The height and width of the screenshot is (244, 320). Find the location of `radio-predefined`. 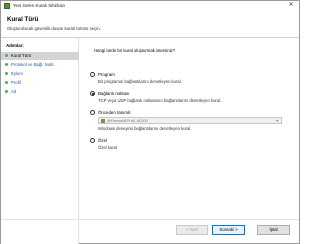

radio-predefined is located at coordinates (92, 112).